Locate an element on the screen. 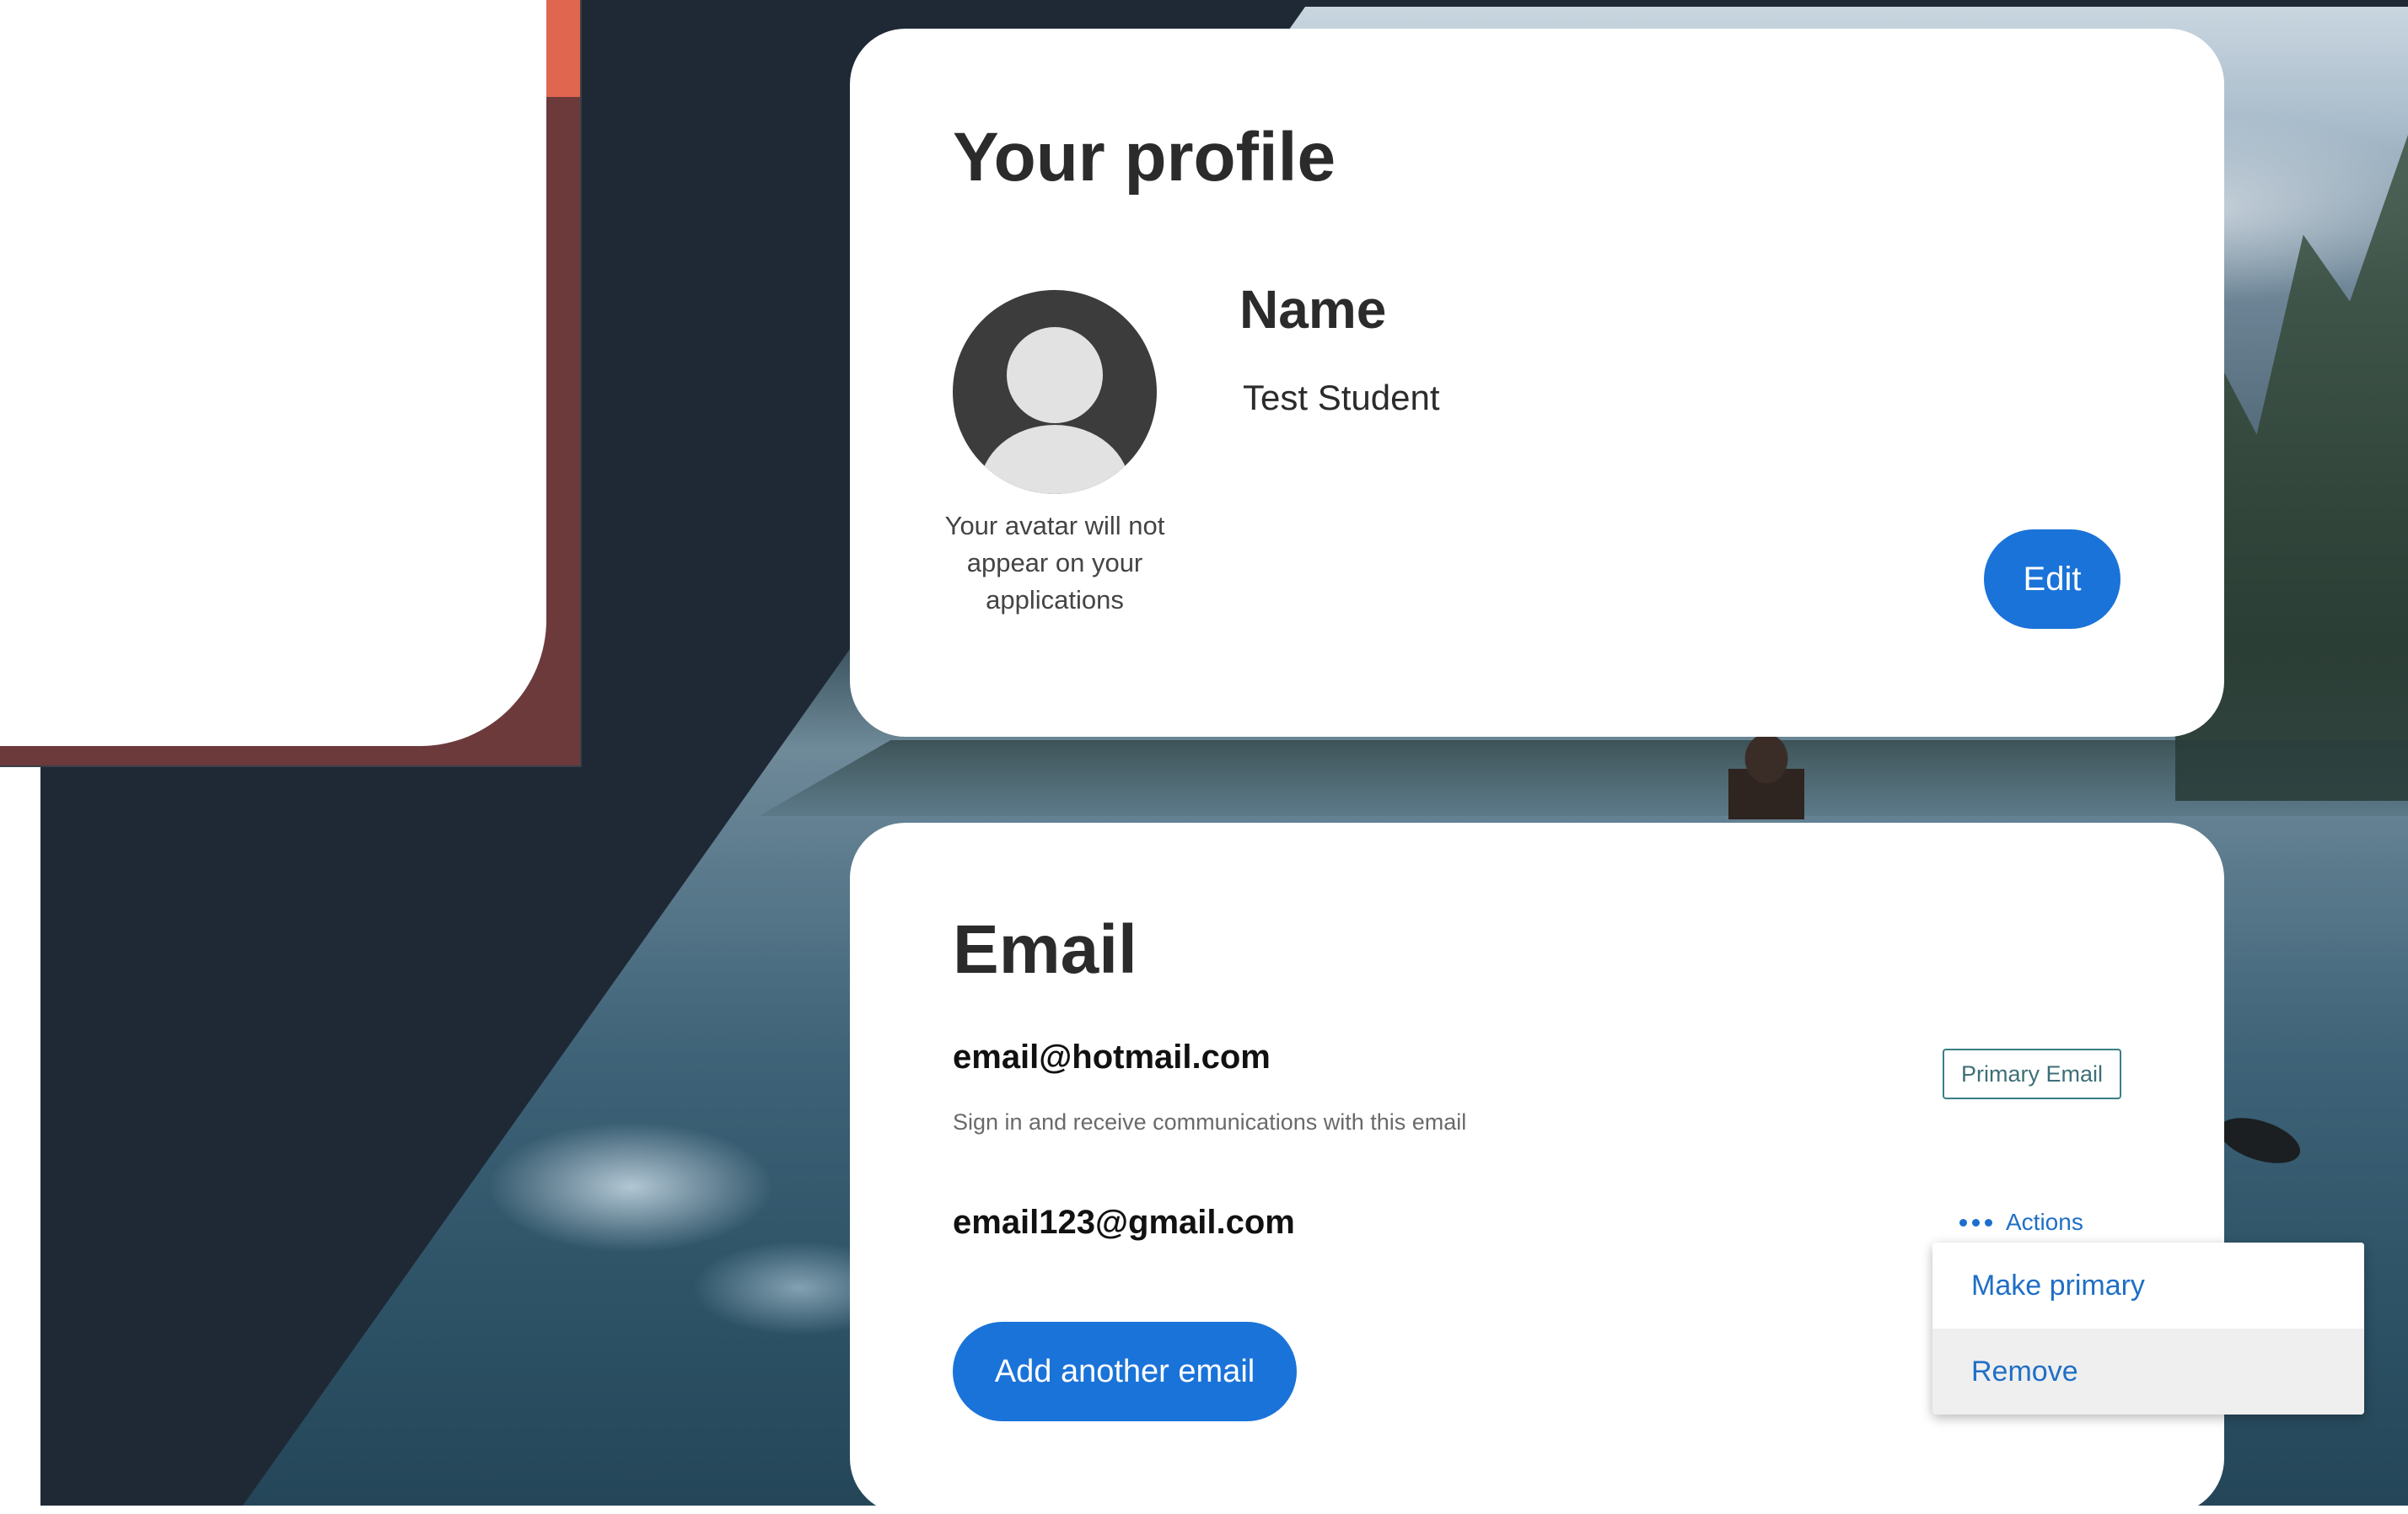 This screenshot has height=1514, width=2408. actions-dropdown-menu: Make primary Remove is located at coordinates (2148, 1329).